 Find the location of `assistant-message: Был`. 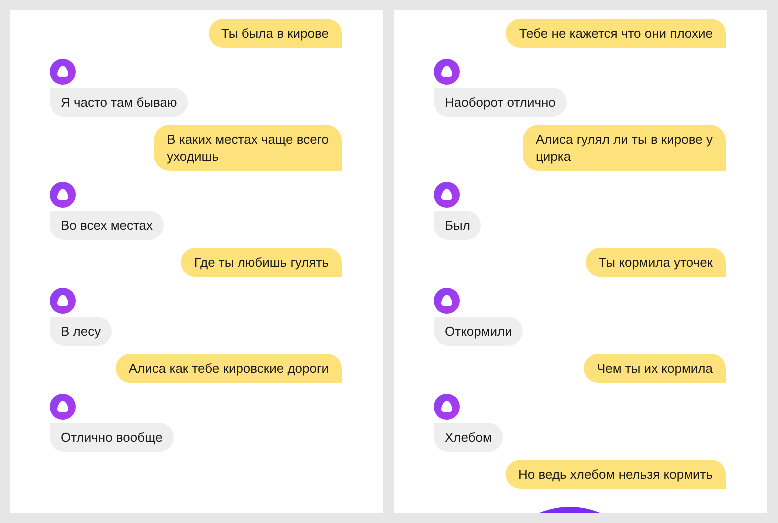

assistant-message: Был is located at coordinates (458, 225).